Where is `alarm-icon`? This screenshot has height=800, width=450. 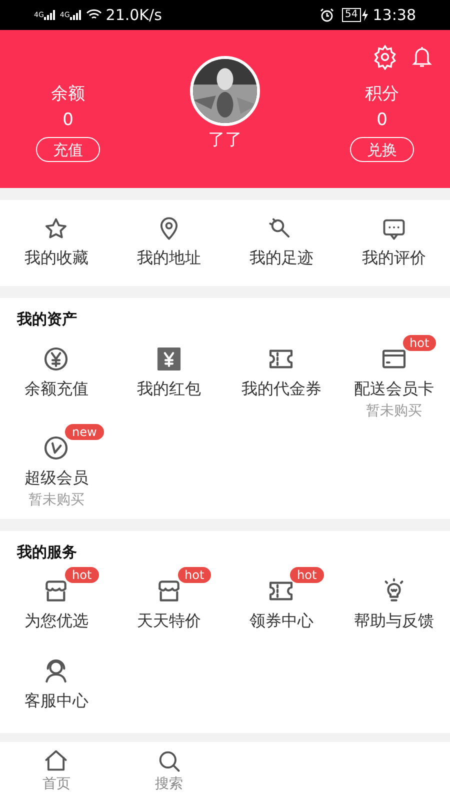
alarm-icon is located at coordinates (327, 15).